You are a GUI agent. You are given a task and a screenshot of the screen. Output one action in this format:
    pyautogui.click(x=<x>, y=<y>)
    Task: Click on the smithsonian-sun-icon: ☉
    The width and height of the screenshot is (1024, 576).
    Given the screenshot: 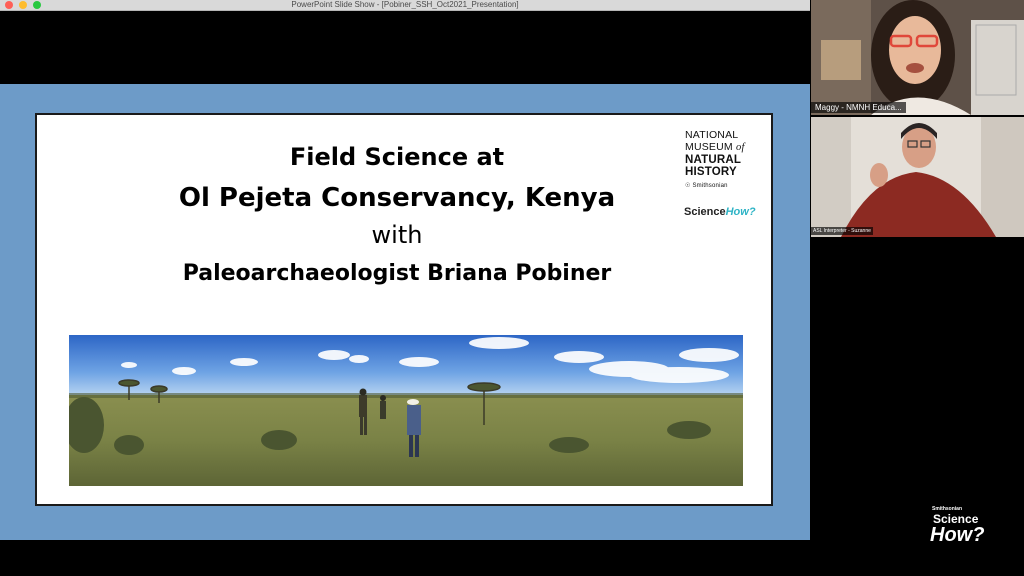 What is the action you would take?
    pyautogui.click(x=688, y=186)
    